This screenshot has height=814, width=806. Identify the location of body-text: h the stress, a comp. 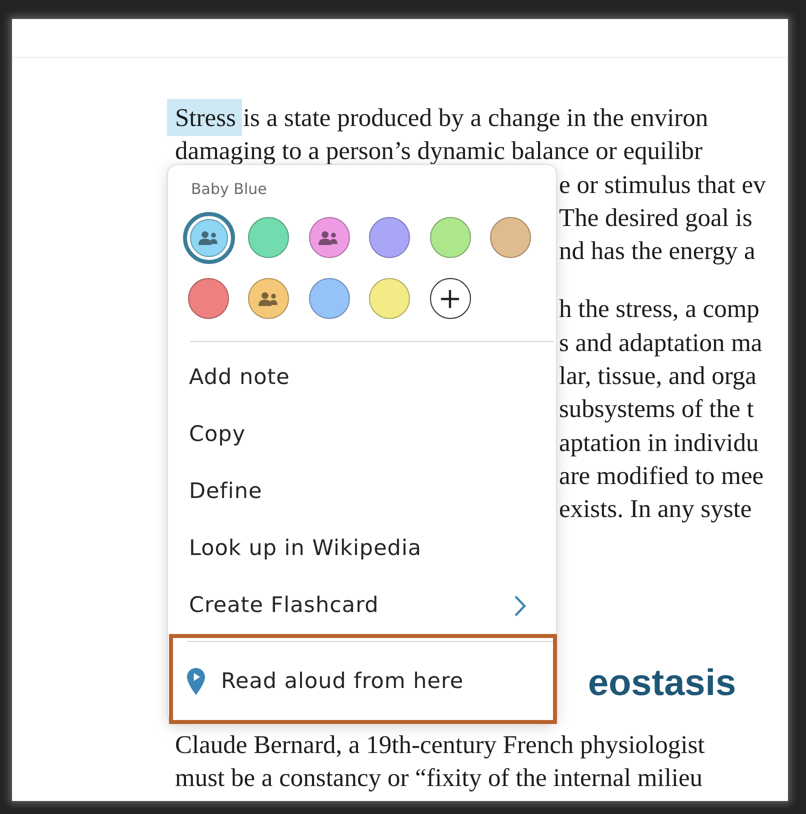
(659, 309).